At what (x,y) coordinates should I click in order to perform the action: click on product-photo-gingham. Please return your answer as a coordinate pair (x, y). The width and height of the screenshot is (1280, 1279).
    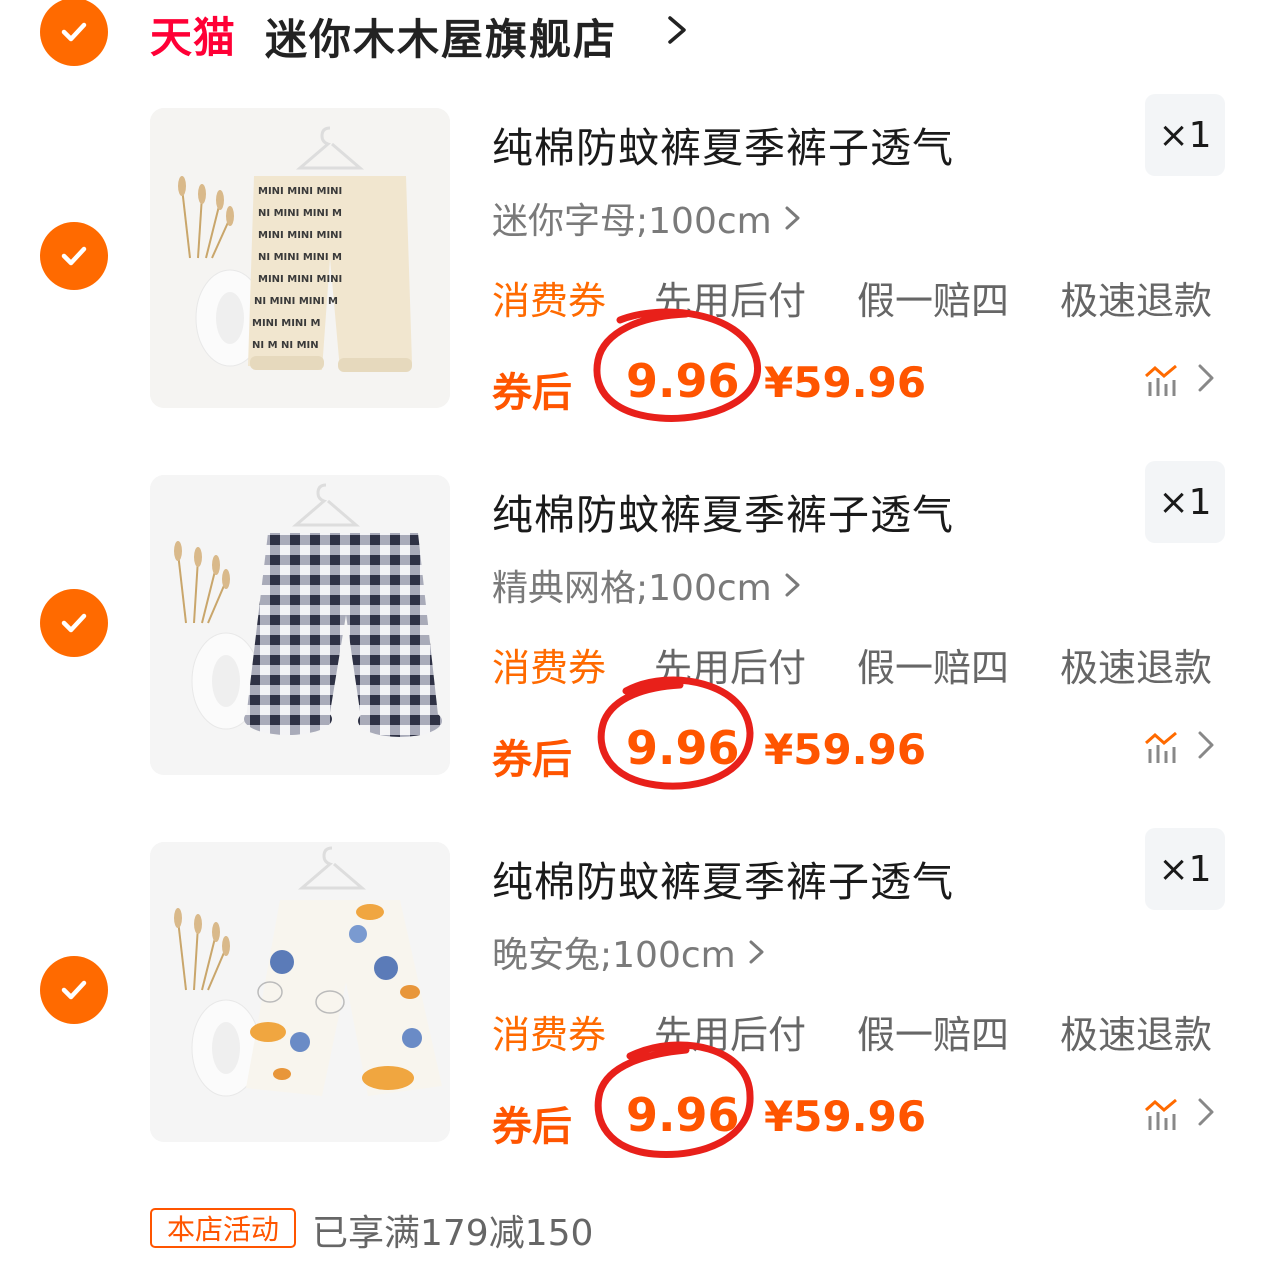
    Looking at the image, I should click on (300, 625).